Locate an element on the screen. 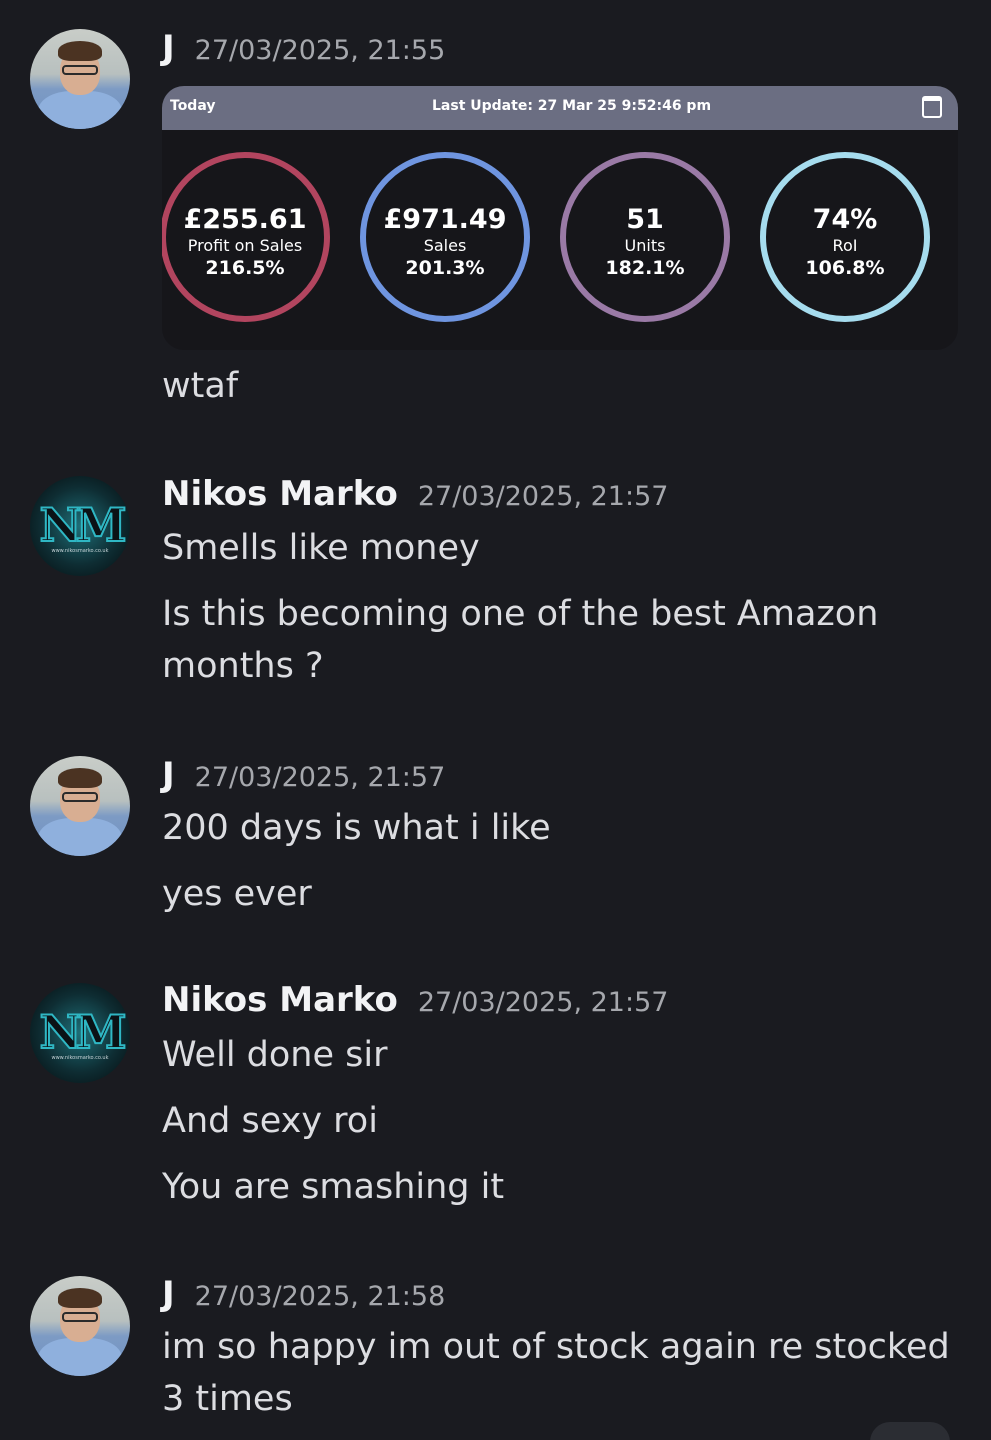 This screenshot has width=991, height=1440. message-header: J 27/03/2025, 21:55 is located at coordinates (303, 48).